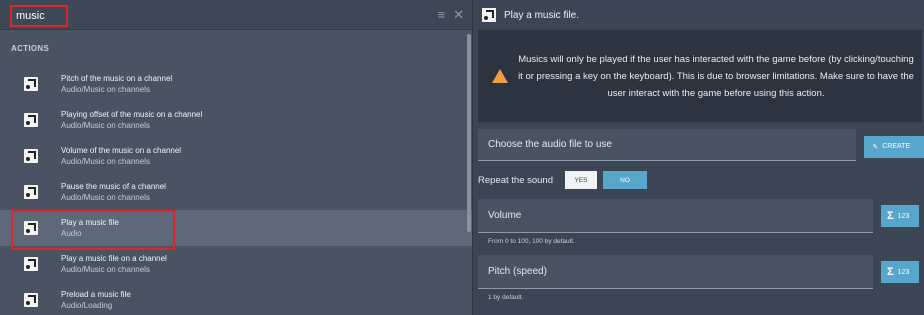  Describe the element at coordinates (625, 180) in the screenshot. I see `no-button: NO` at that location.